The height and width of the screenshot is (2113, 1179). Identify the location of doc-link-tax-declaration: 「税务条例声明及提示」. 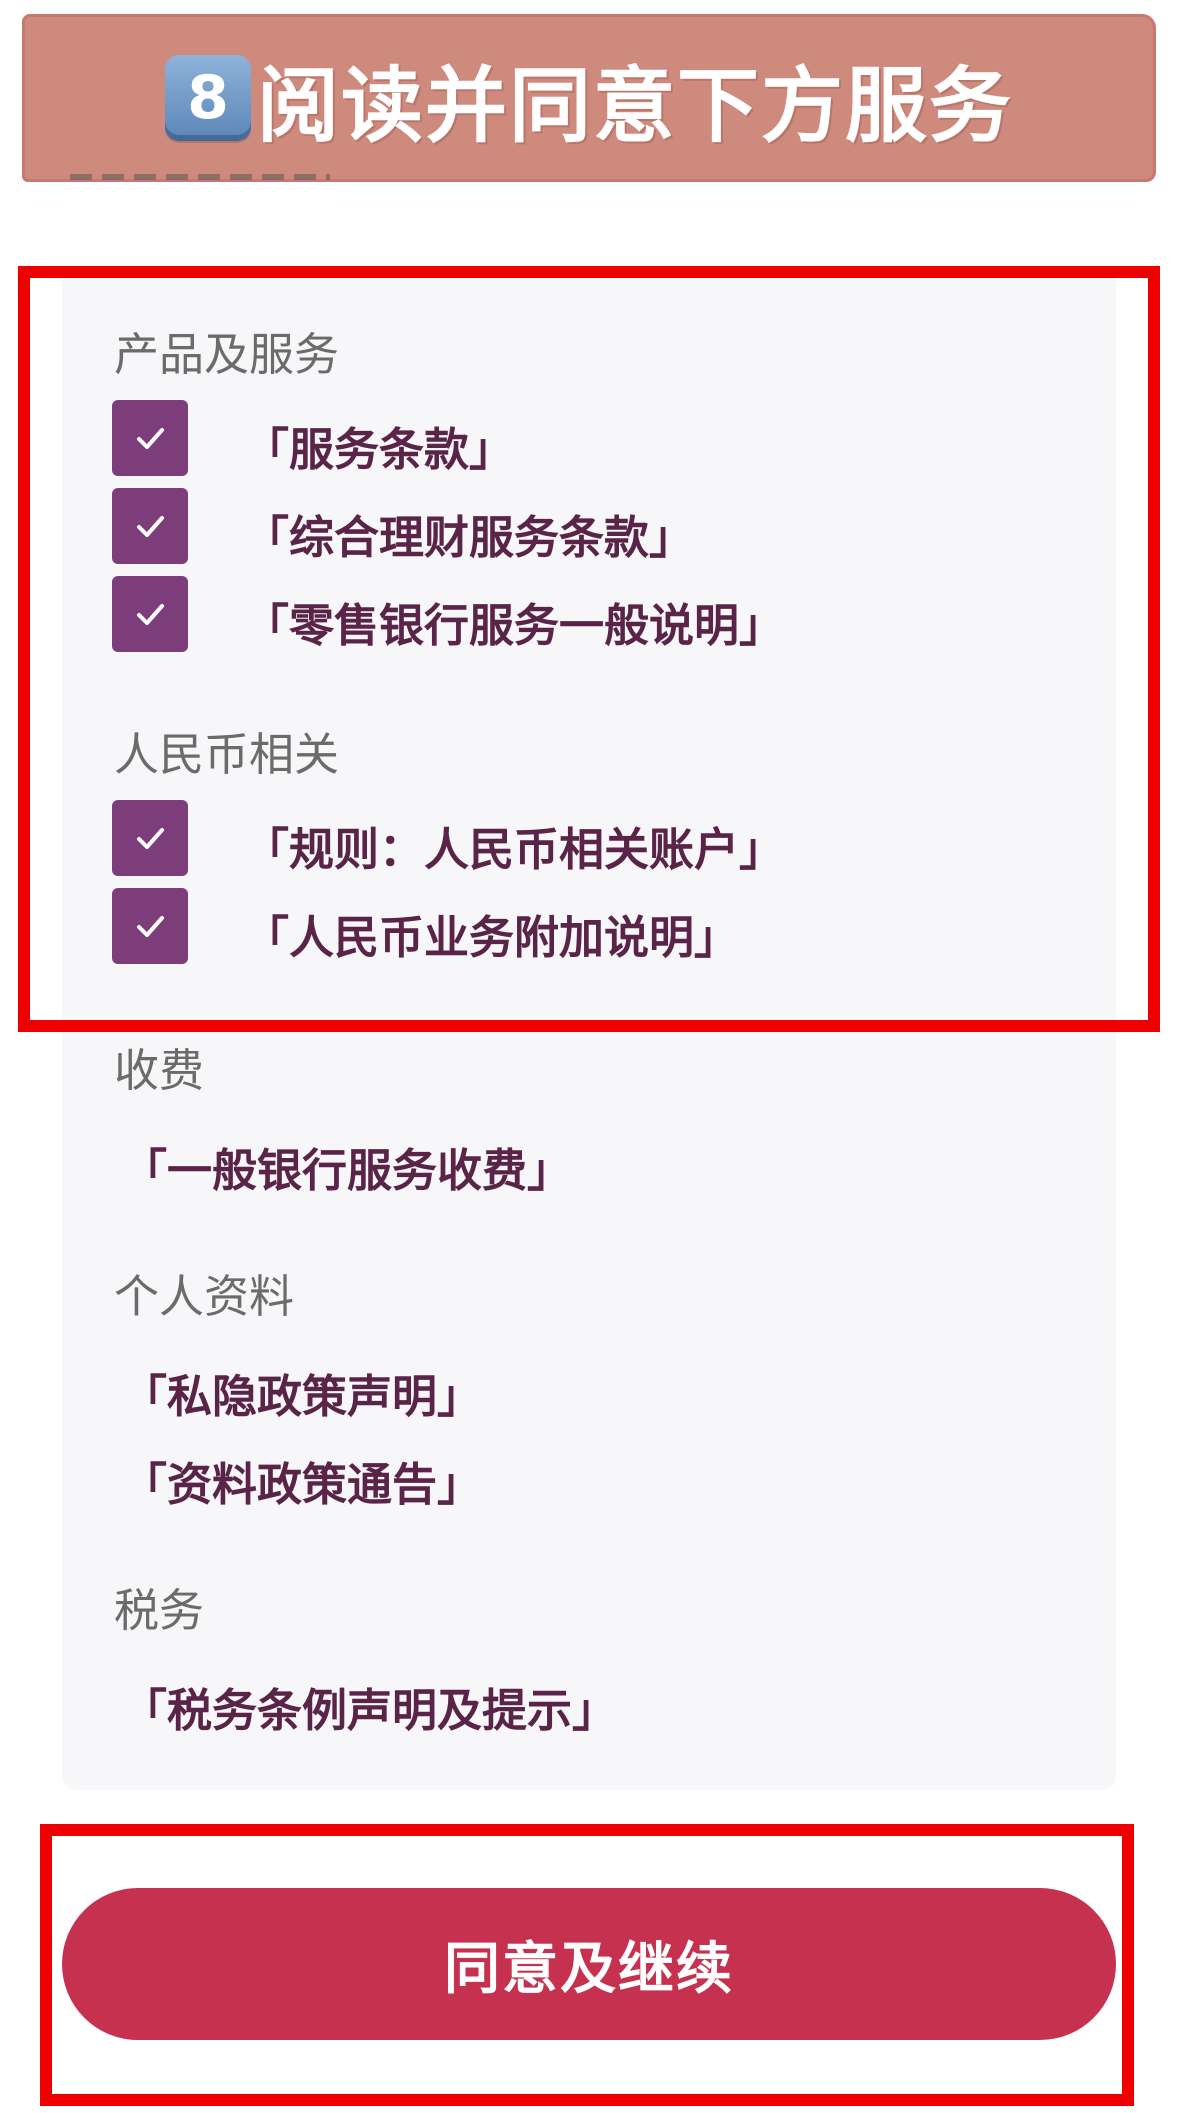
(369, 1706).